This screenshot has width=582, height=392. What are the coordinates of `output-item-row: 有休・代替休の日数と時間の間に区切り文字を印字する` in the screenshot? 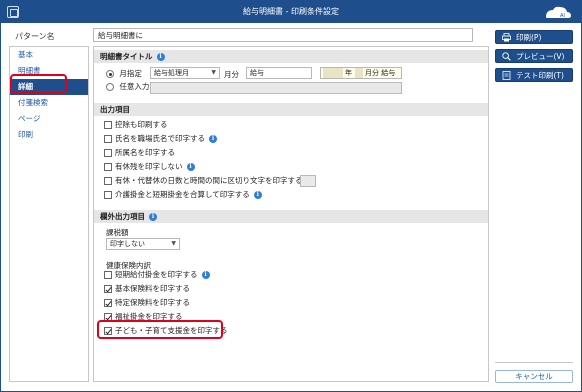 It's located at (203, 181).